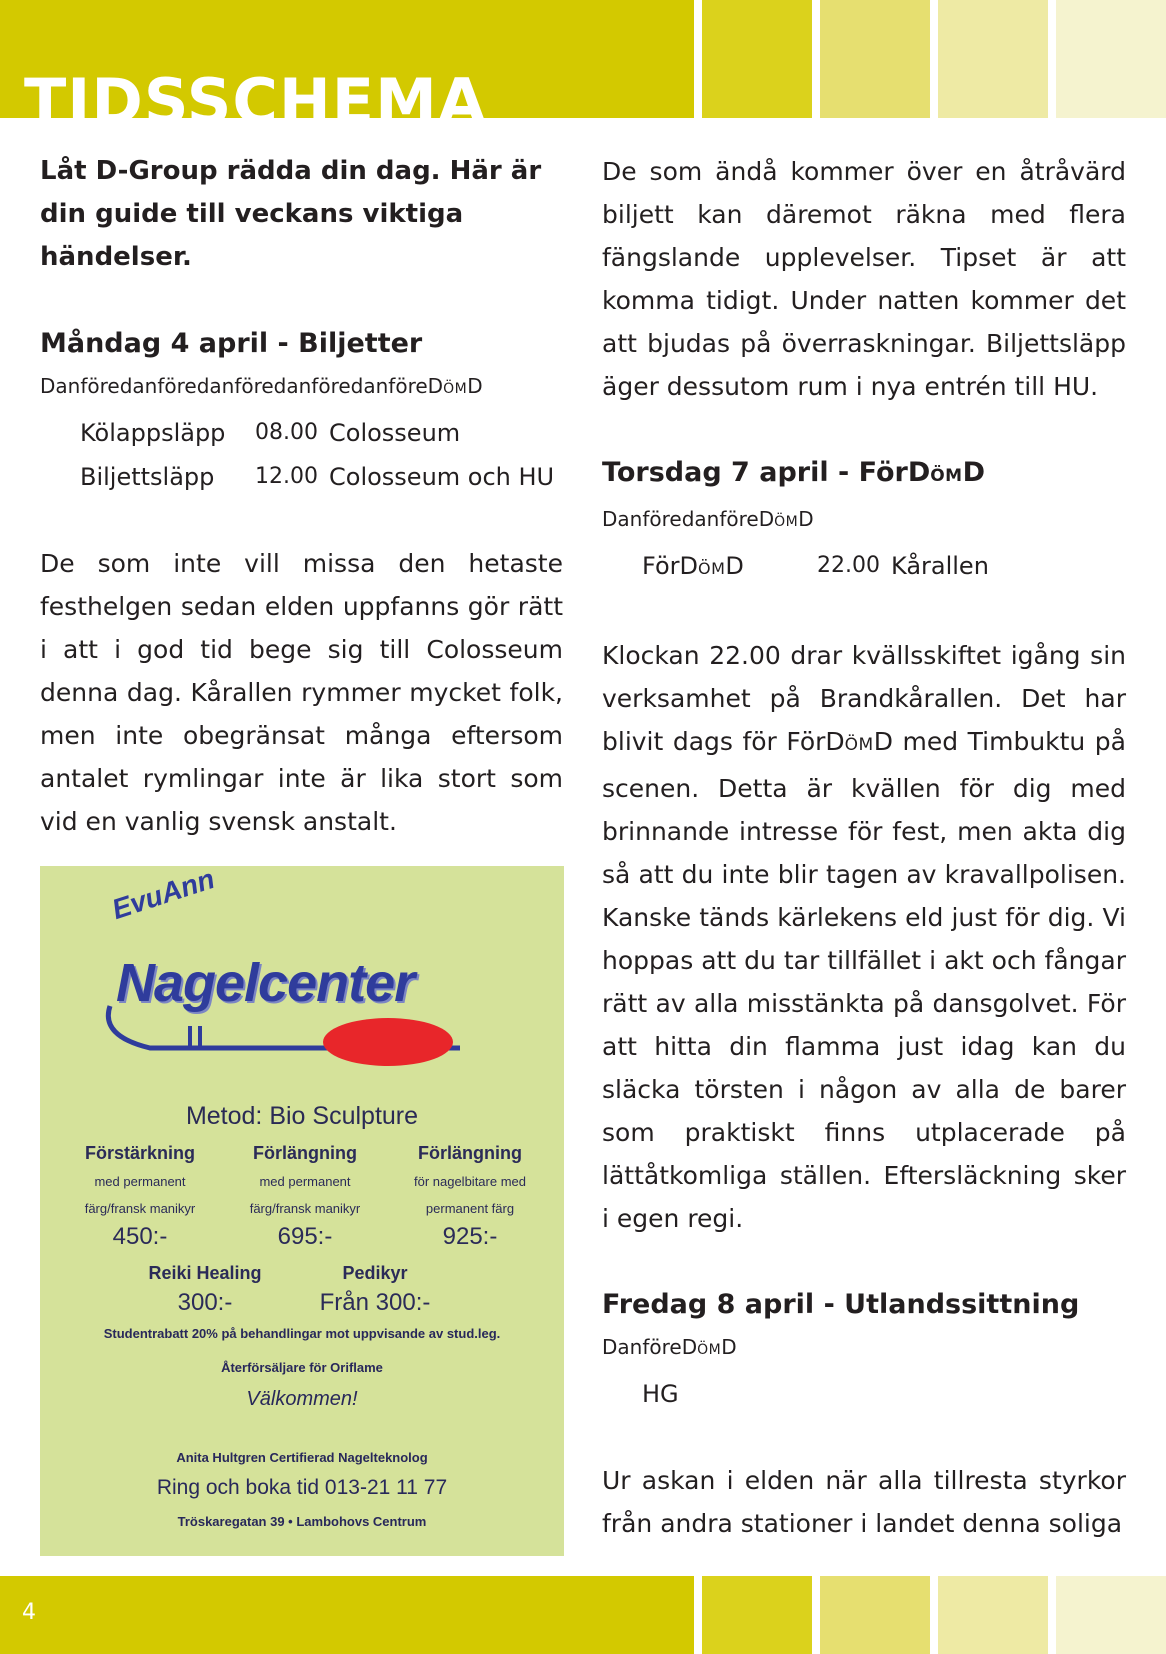 This screenshot has width=1166, height=1654. Describe the element at coordinates (848, 565) in the screenshot. I see `event-time: 22.00` at that location.